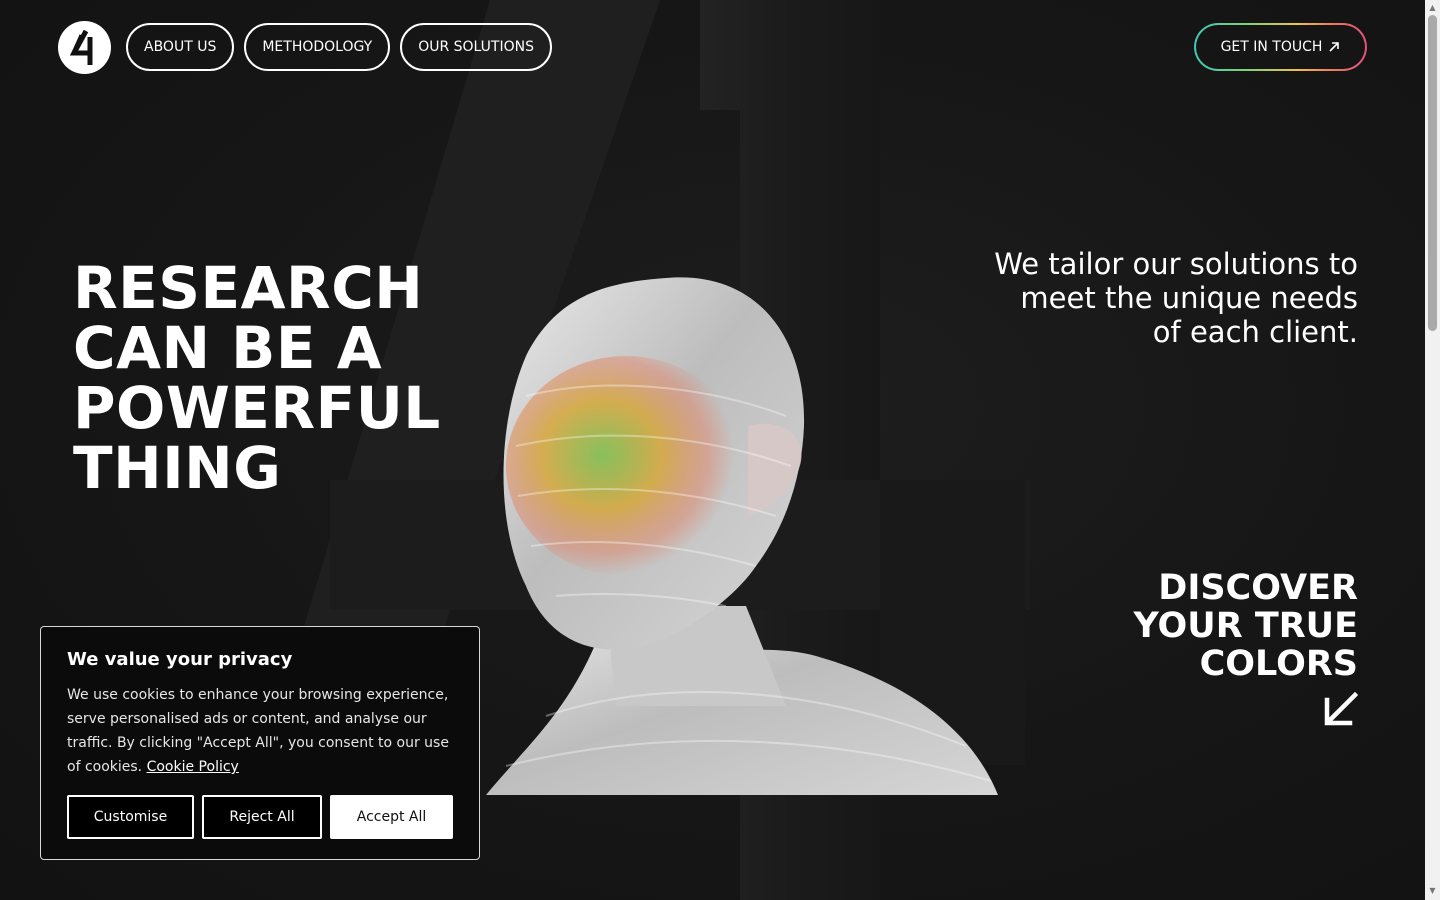 The height and width of the screenshot is (900, 1440). I want to click on cookie-actions: Customise Reject All Accept All, so click(260, 817).